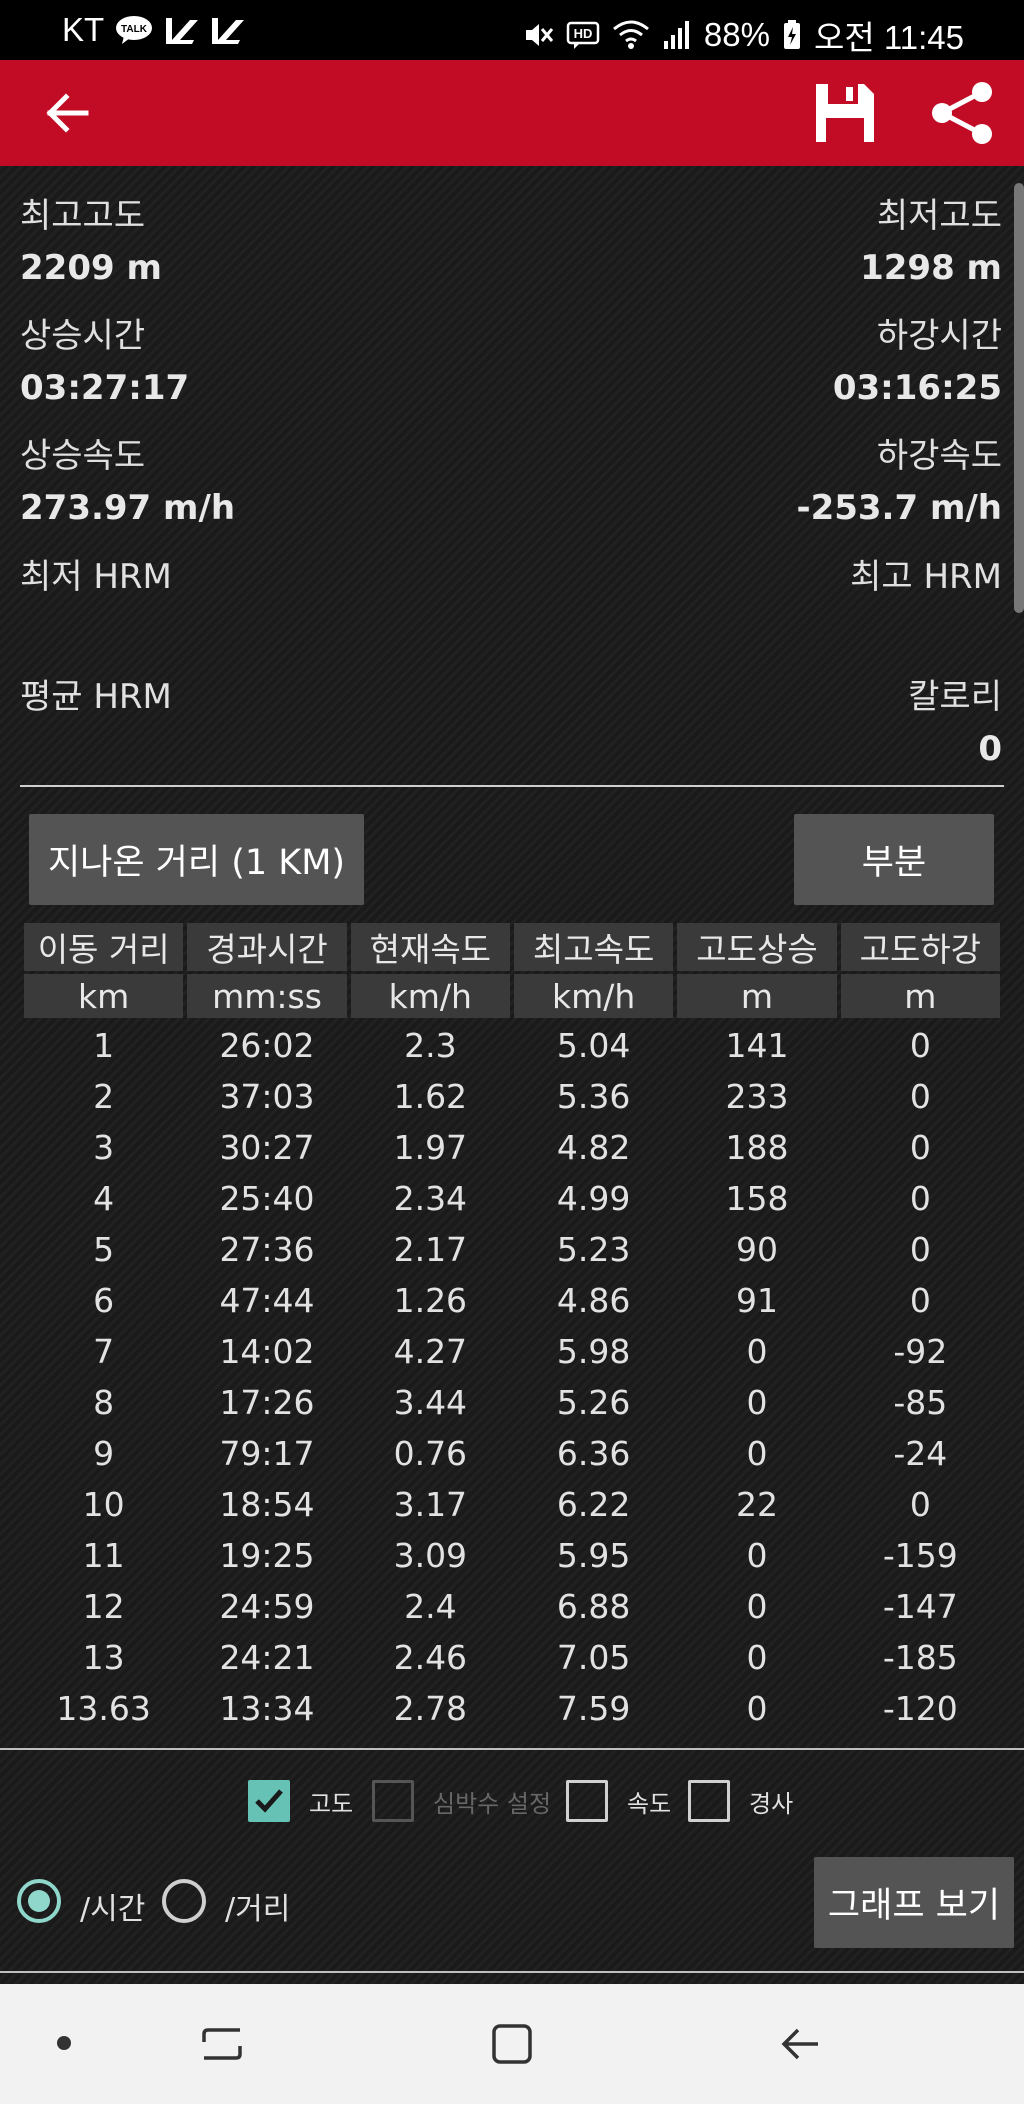  What do you see at coordinates (512, 1453) in the screenshot?
I see `table-row: 9 79:17 0.76 6.36 0 -24` at bounding box center [512, 1453].